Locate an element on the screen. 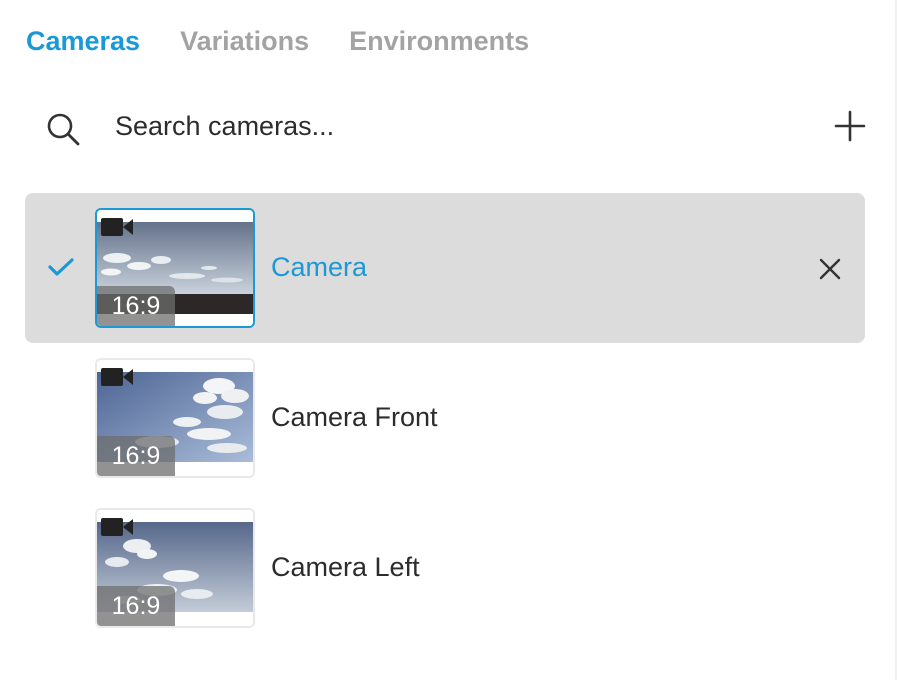  camera-name: Camera Front is located at coordinates (354, 417).